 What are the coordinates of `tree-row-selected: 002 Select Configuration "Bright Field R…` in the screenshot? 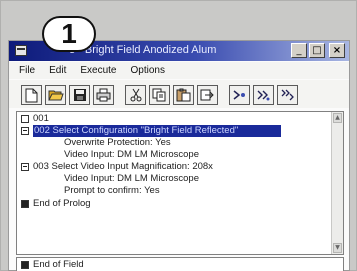 It's located at (172, 131).